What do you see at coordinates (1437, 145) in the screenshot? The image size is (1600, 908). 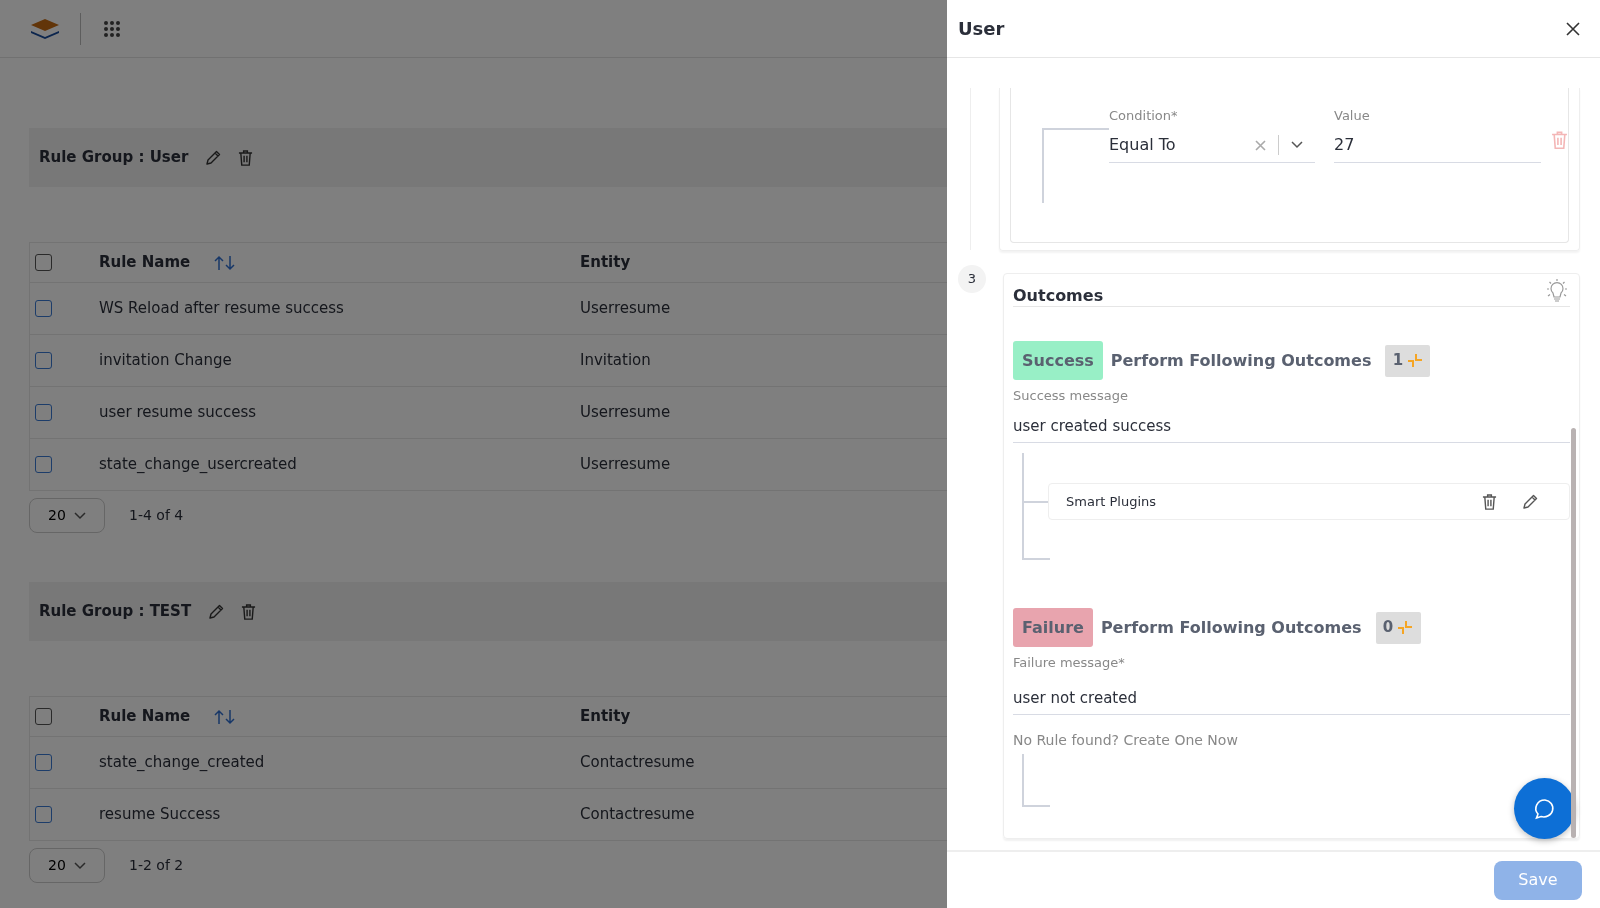 I see `value-field: 27` at bounding box center [1437, 145].